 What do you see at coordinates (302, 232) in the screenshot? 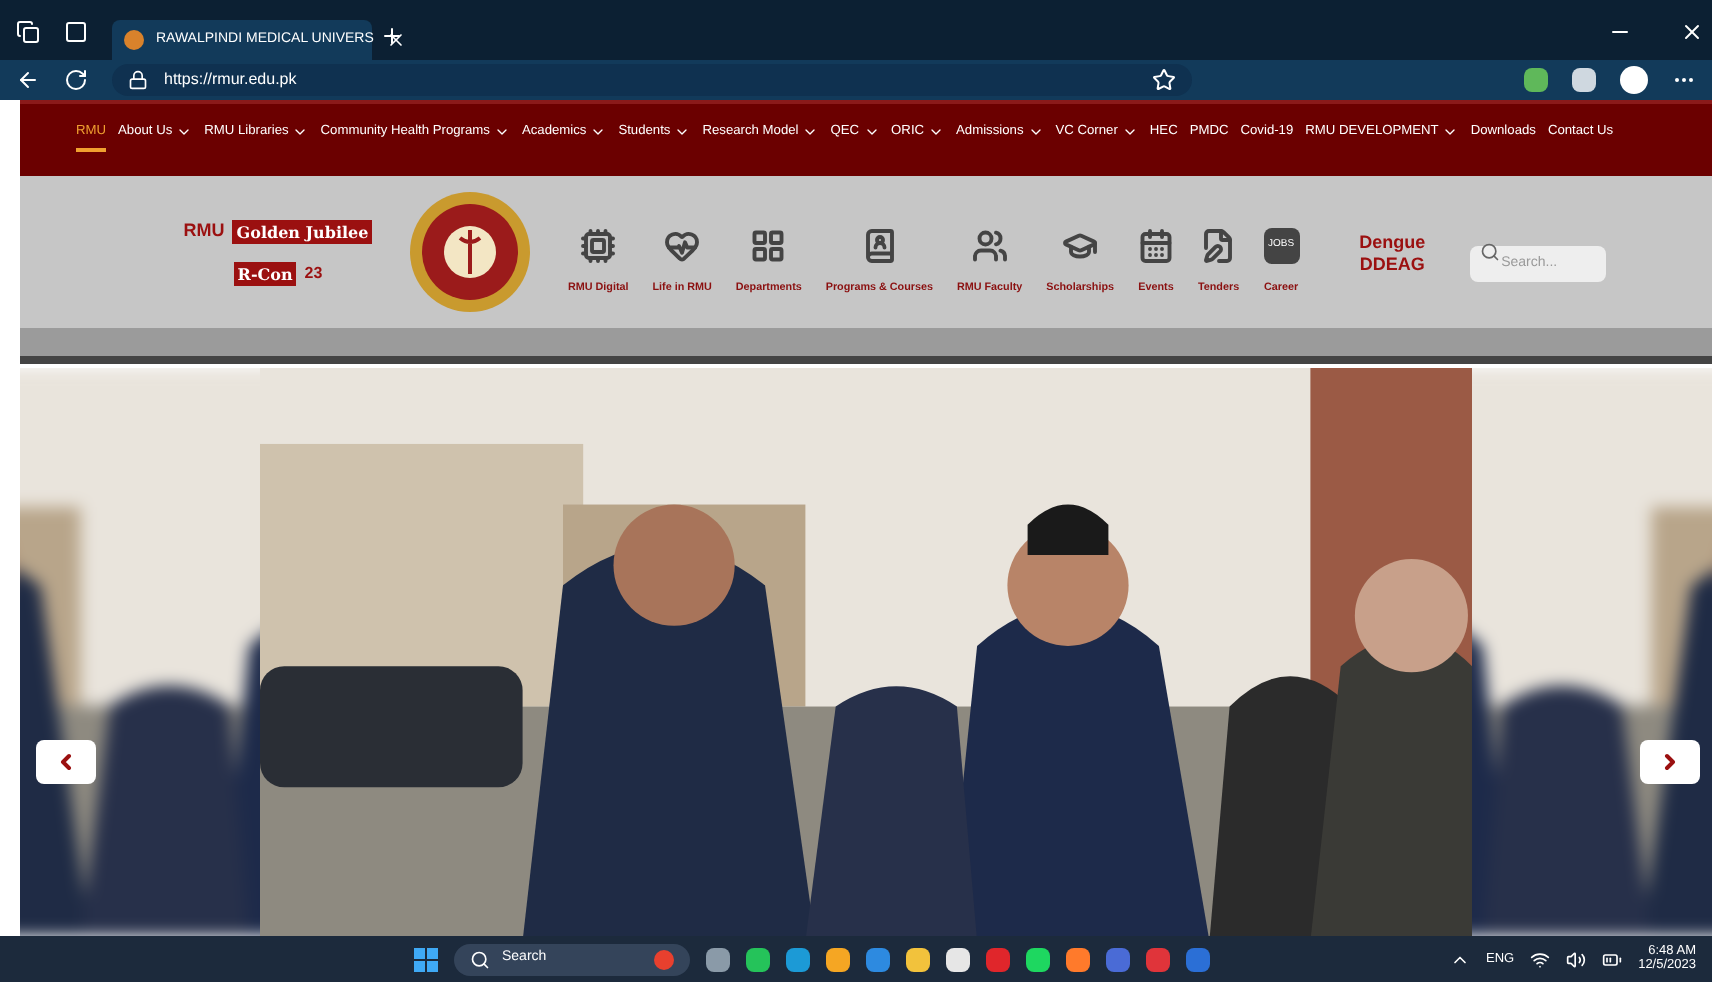
I see `jubilee-title: Golden Jubilee` at bounding box center [302, 232].